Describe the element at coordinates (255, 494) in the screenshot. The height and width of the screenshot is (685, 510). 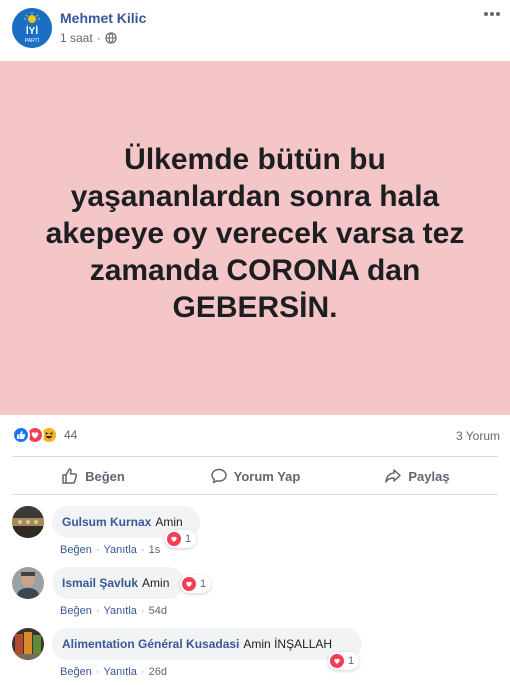
I see `divider-bottom` at that location.